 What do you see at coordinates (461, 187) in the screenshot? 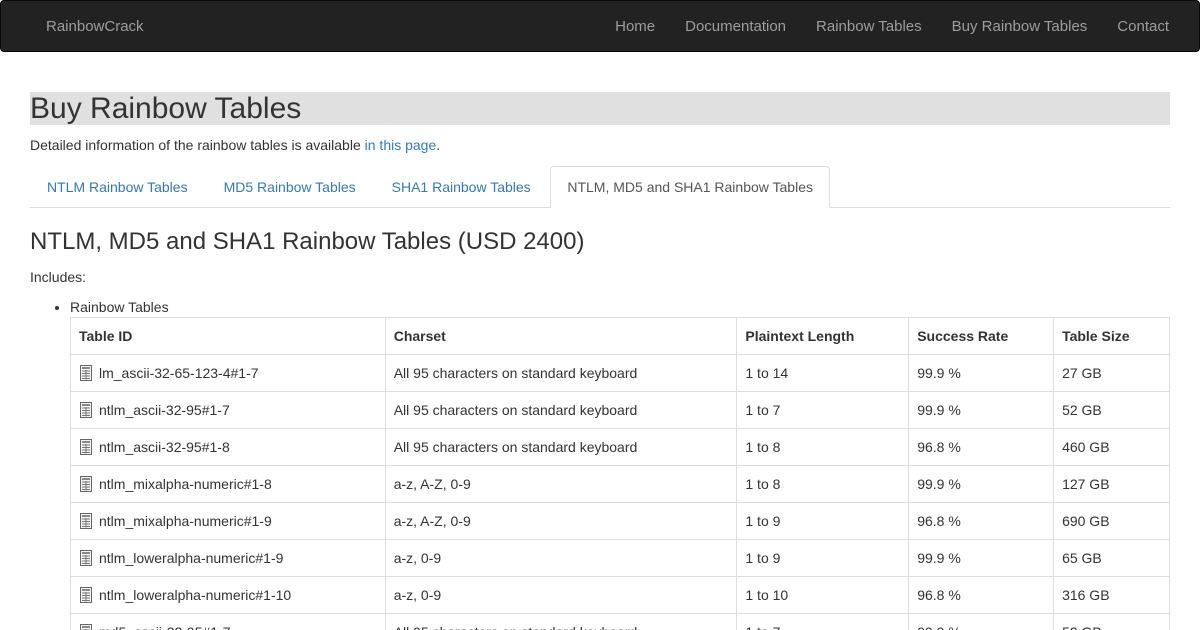
I see `tab-sha1: SHA1 Rainbow Tables` at bounding box center [461, 187].